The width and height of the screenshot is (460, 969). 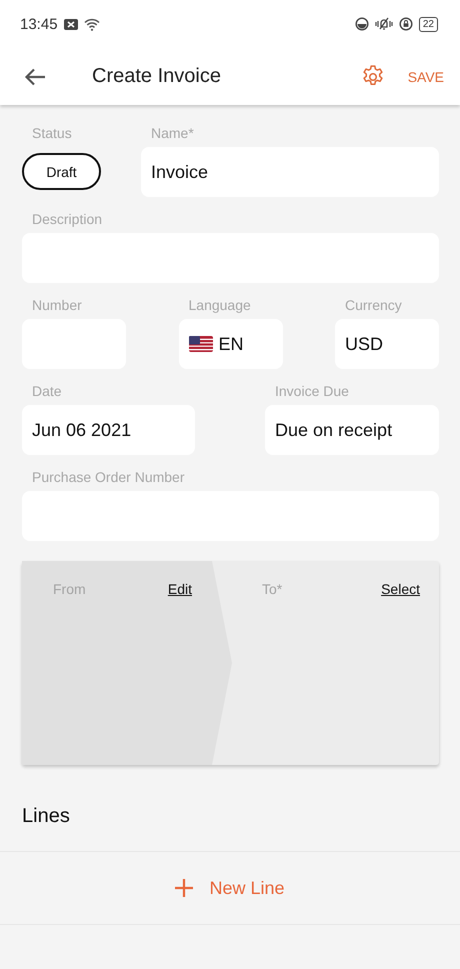 I want to click on field-label: Language, so click(x=220, y=305).